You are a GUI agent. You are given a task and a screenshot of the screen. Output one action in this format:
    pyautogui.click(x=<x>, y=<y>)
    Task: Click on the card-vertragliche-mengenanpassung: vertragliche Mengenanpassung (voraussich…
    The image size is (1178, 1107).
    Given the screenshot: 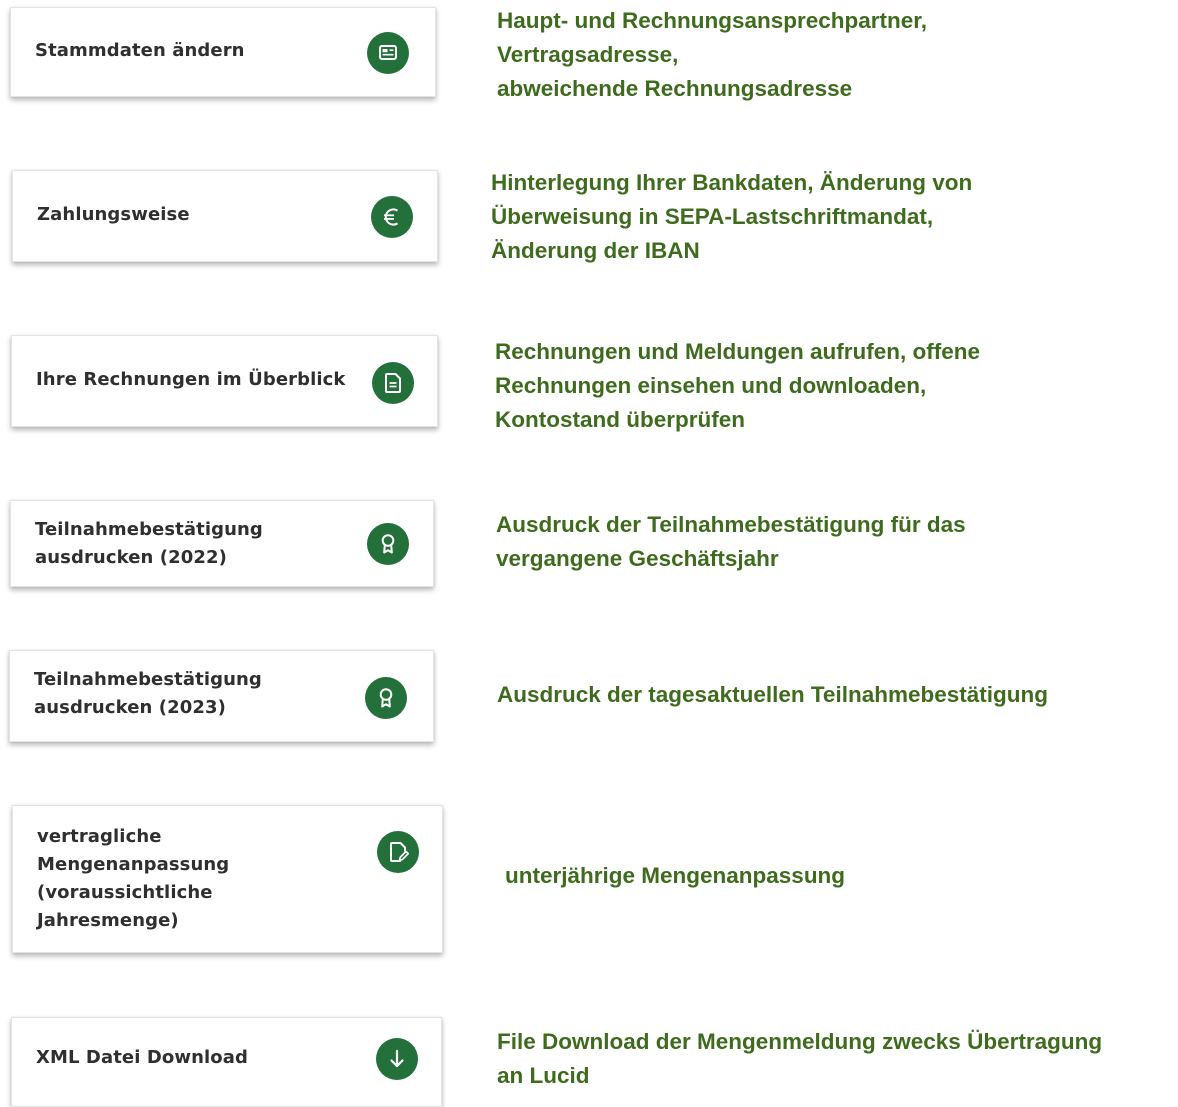 What is the action you would take?
    pyautogui.click(x=227, y=879)
    